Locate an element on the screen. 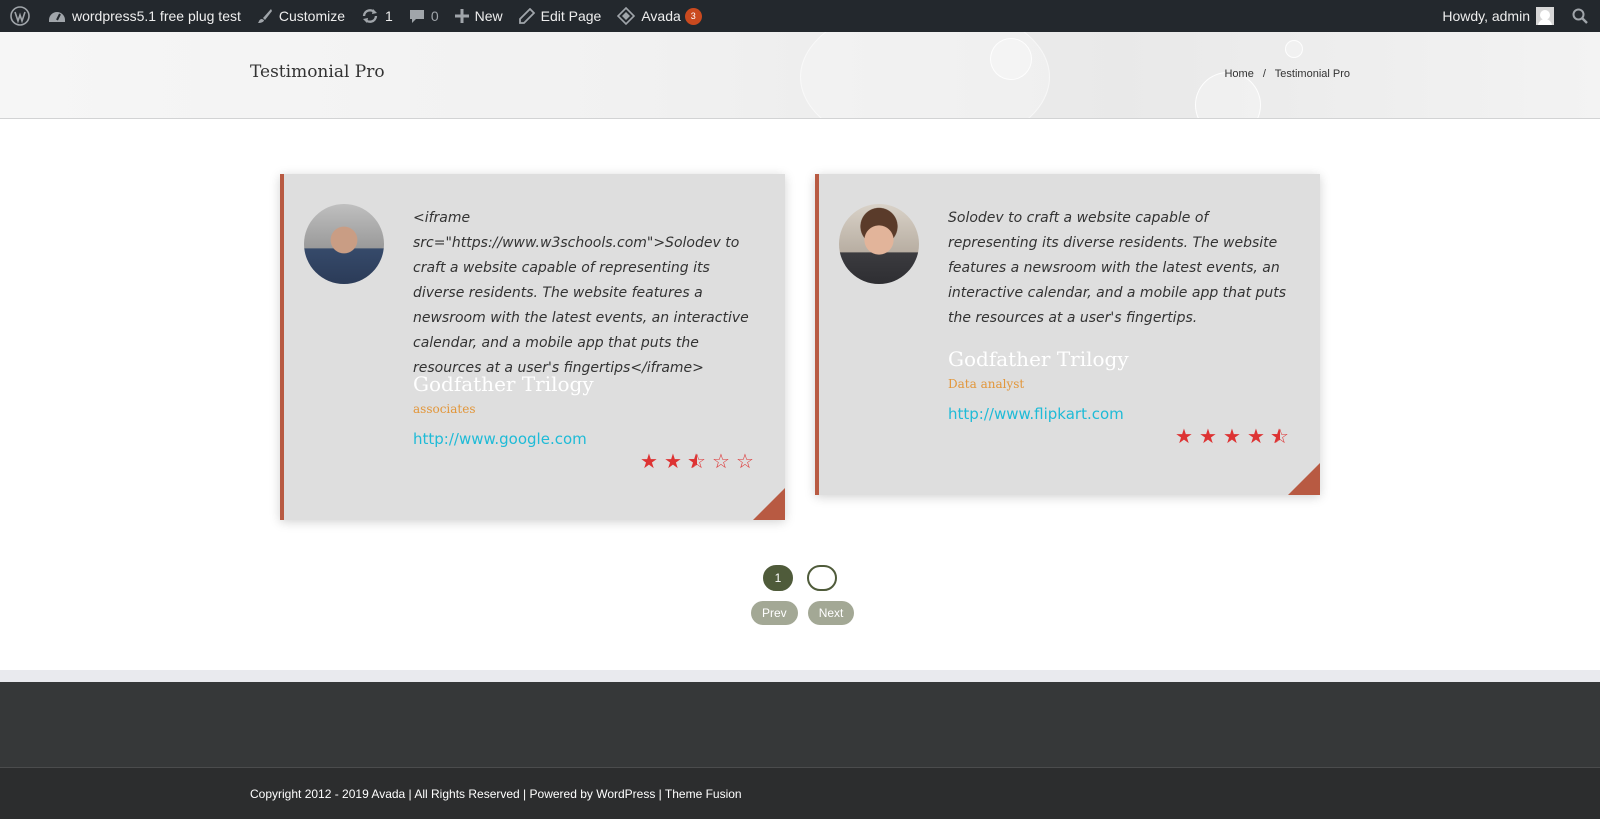 The image size is (1600, 819). comment-icon is located at coordinates (416, 16).